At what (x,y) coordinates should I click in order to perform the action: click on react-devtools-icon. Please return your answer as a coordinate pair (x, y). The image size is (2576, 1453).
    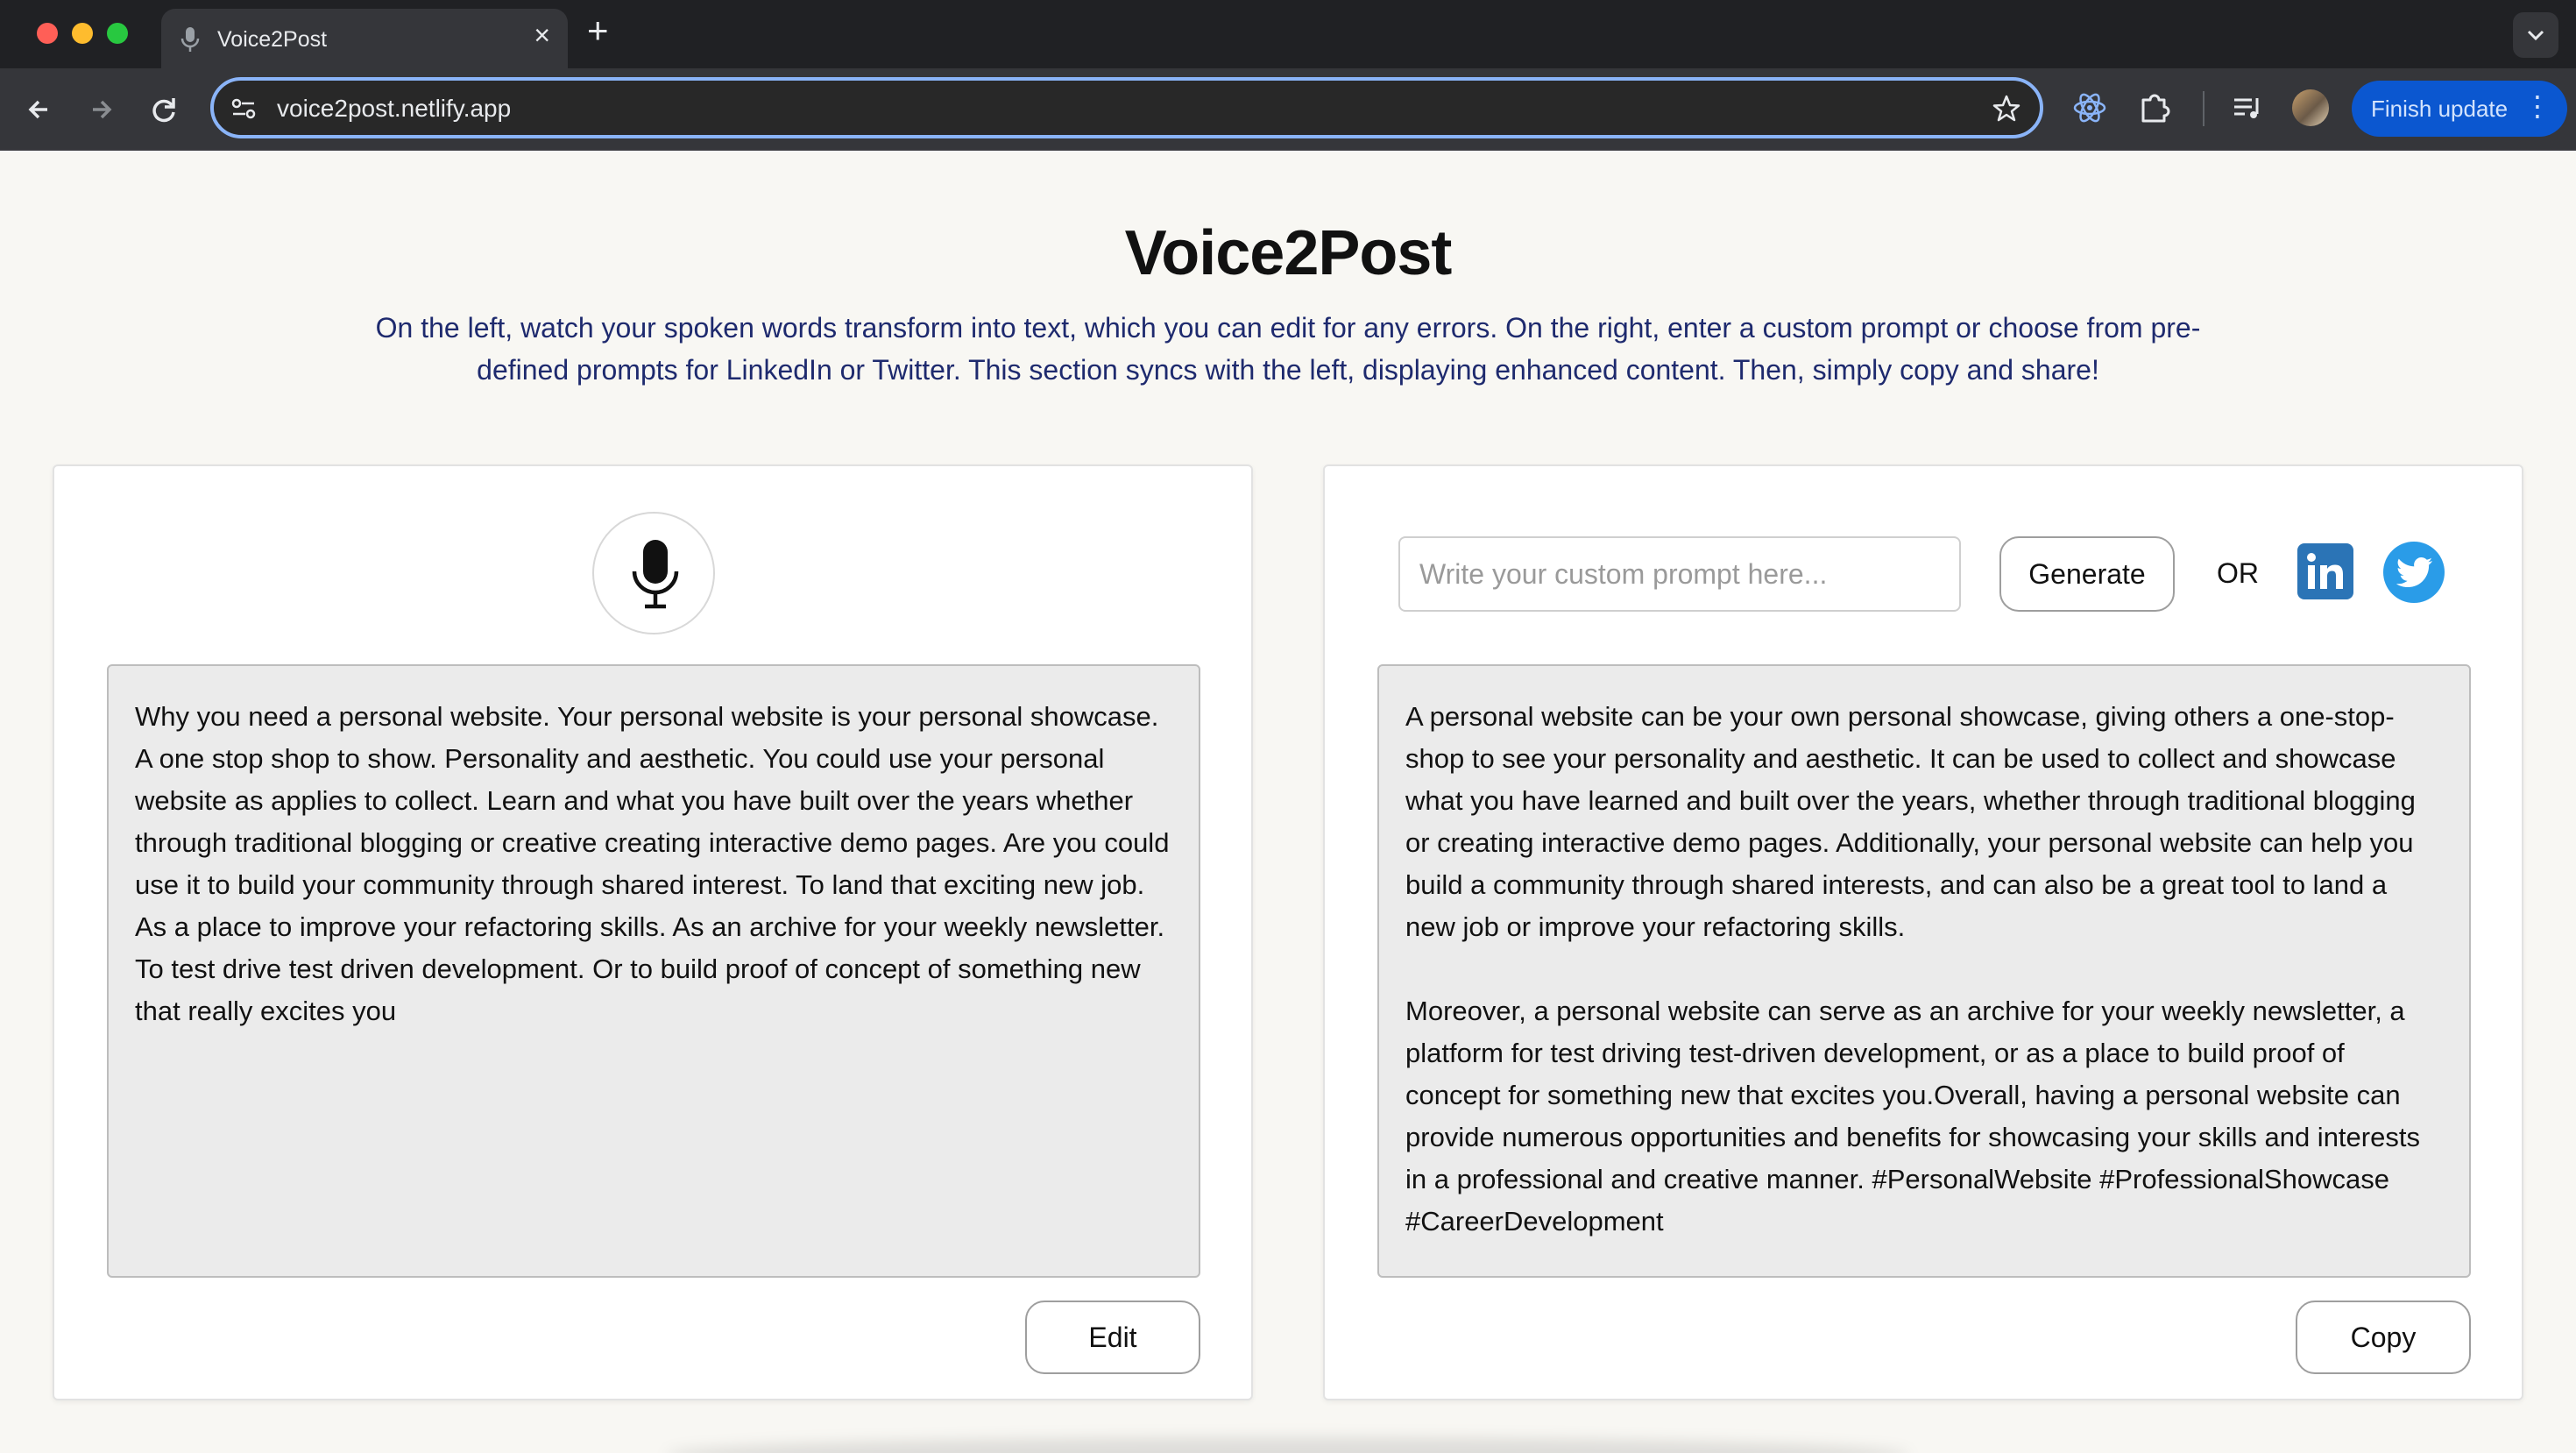
    Looking at the image, I should click on (2090, 108).